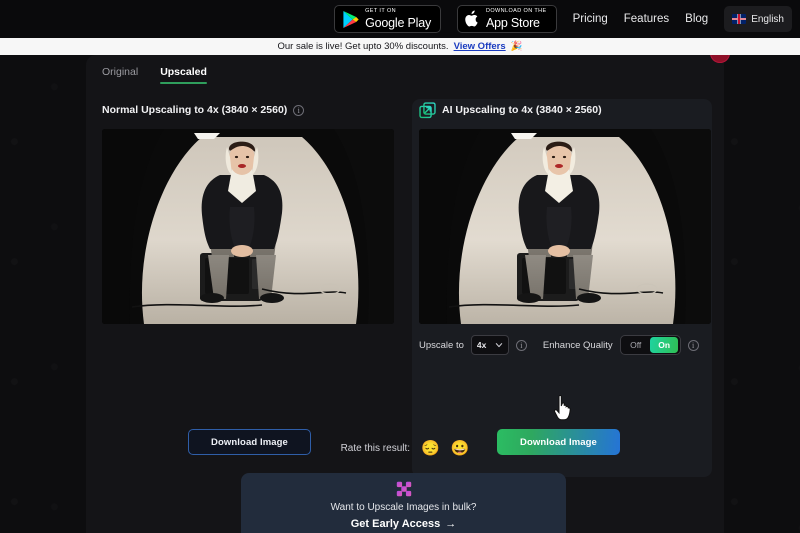 This screenshot has width=800, height=533. What do you see at coordinates (471, 18) in the screenshot?
I see `apple-icon` at bounding box center [471, 18].